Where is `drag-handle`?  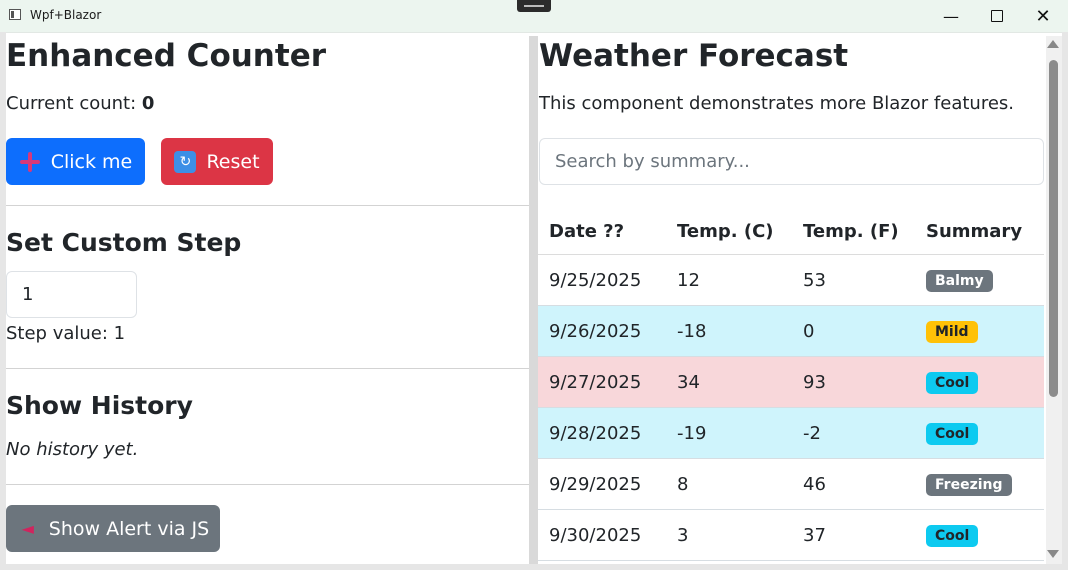
drag-handle is located at coordinates (534, 6).